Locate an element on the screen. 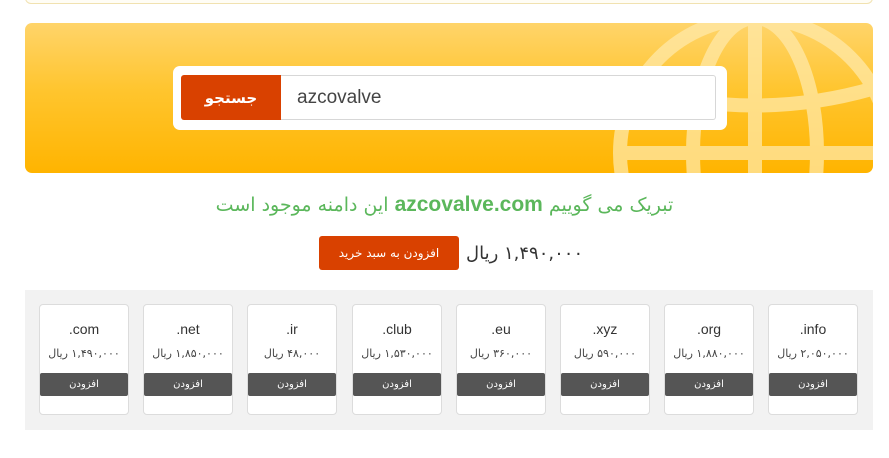 This screenshot has width=889, height=458. tld-card: .info ۲,۰۵۰,۰۰۰ ریال افزودن is located at coordinates (813, 359).